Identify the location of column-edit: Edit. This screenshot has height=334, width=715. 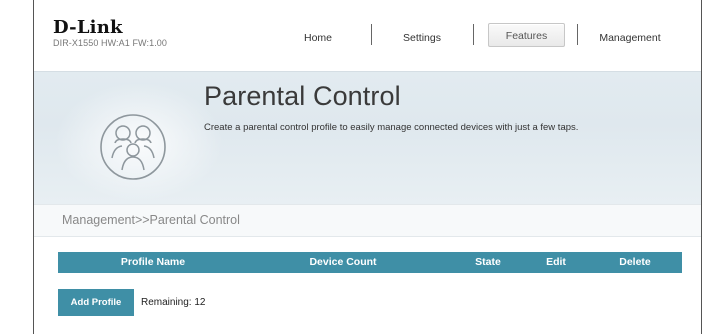
(556, 262).